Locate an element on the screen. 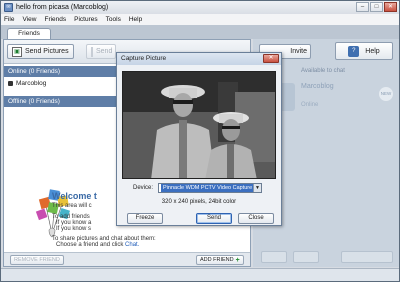 This screenshot has height=282, width=400. contact-item: Marcoblog is located at coordinates (27, 83).